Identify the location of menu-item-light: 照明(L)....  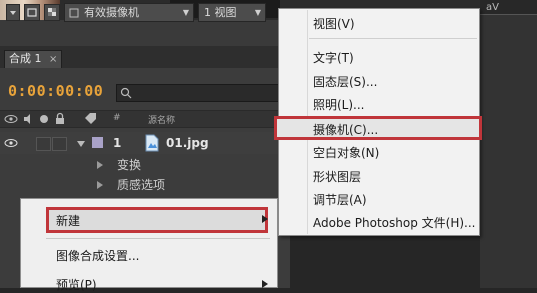
(339, 104).